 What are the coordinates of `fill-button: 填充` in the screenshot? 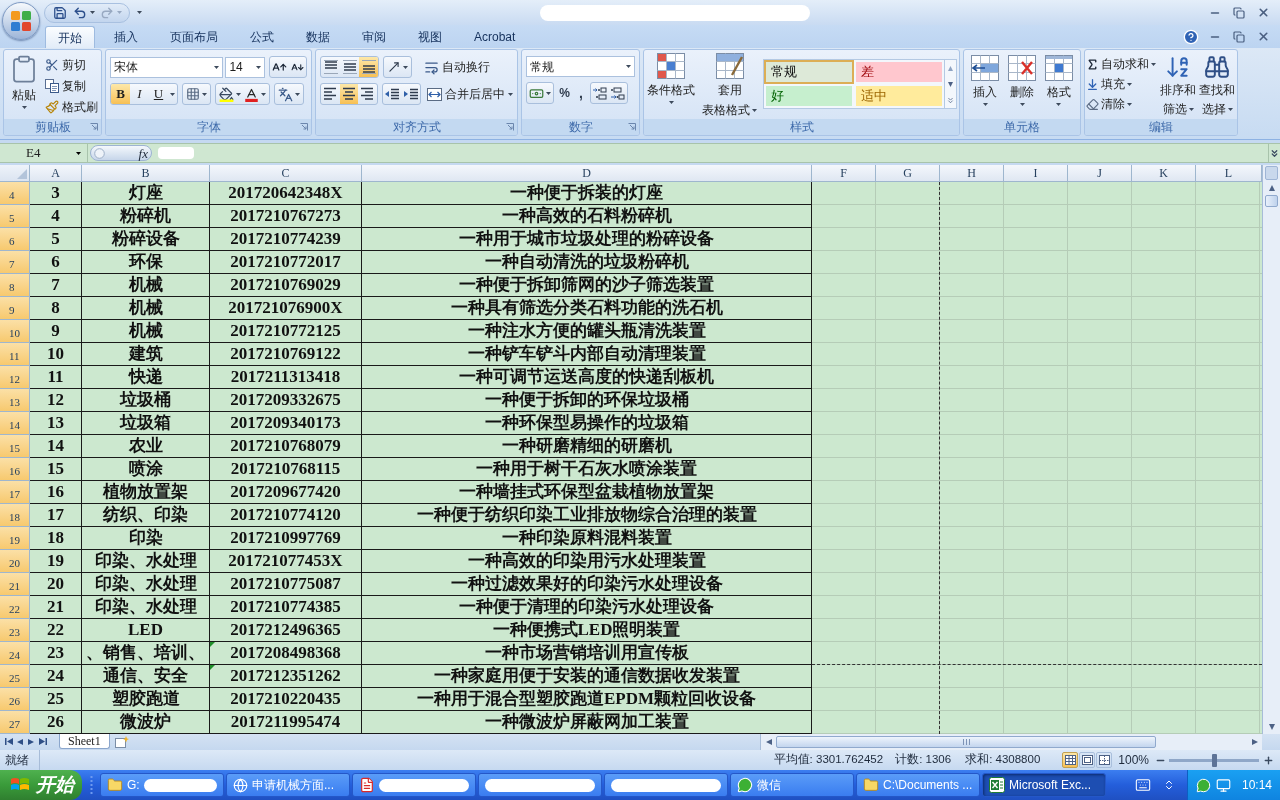 It's located at (1122, 84).